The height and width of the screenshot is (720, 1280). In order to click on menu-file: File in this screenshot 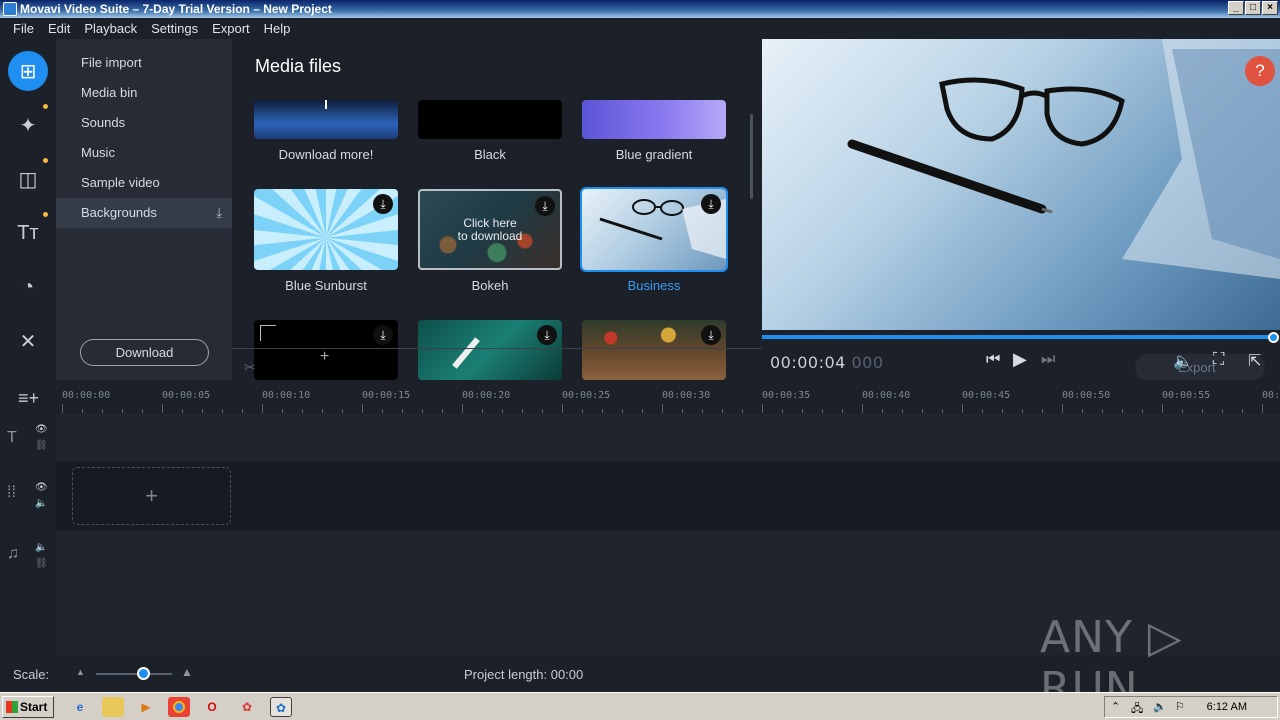, I will do `click(23, 28)`.